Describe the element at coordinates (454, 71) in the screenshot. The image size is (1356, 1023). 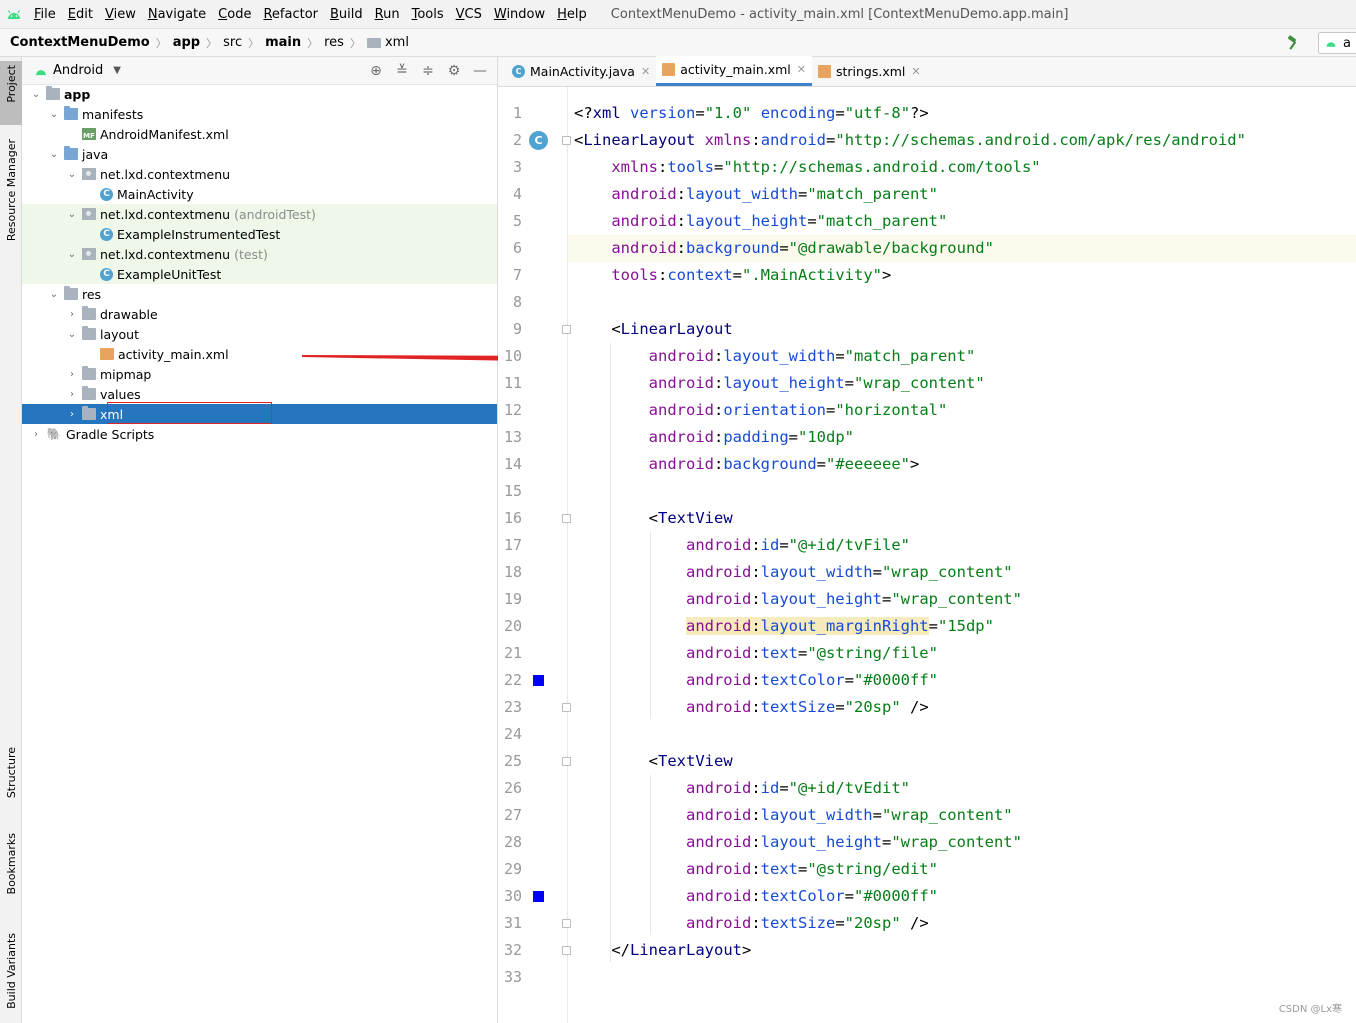
I see `gear-icon: ⚙` at that location.